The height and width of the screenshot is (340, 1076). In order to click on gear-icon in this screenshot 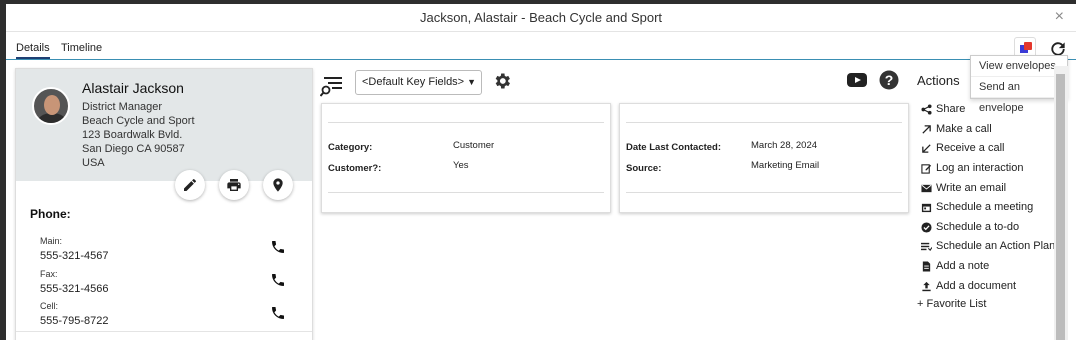, I will do `click(502, 81)`.